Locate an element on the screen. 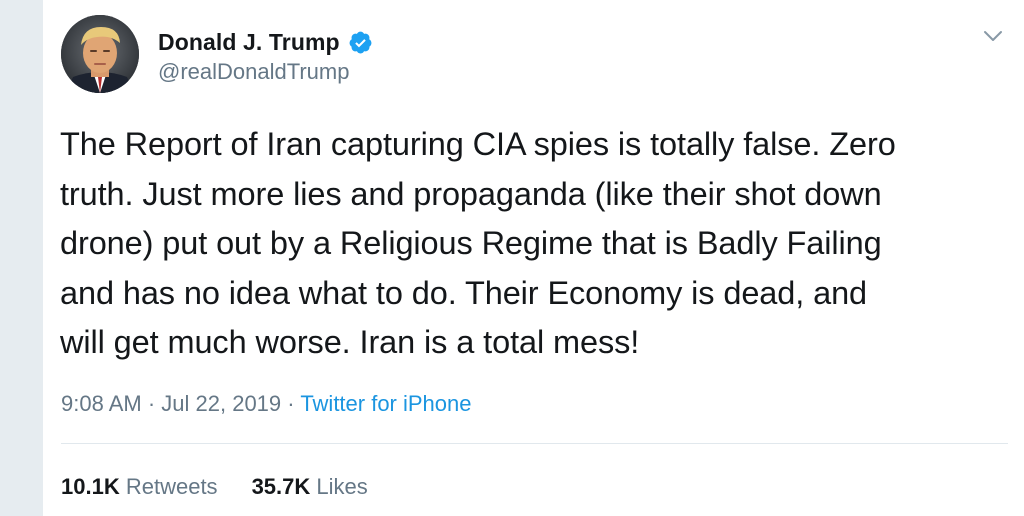 The height and width of the screenshot is (516, 1024). likes-label: Likes is located at coordinates (342, 486).